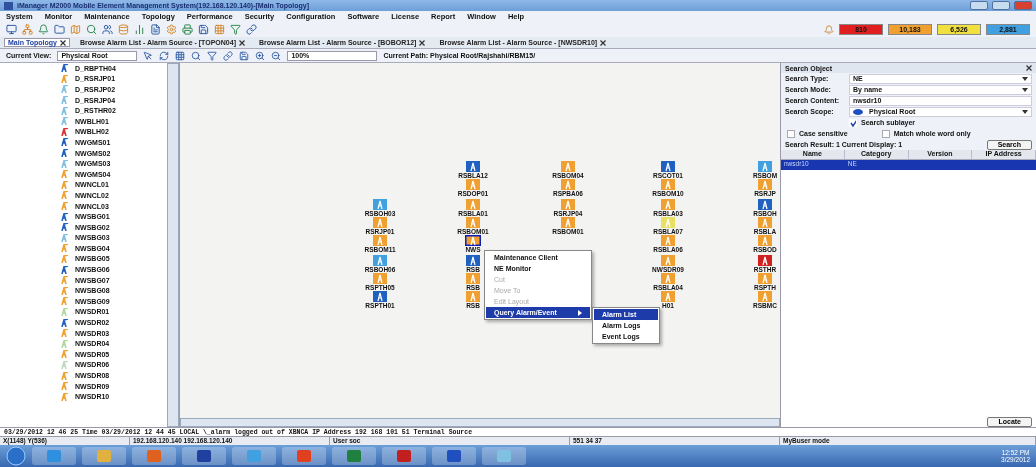 This screenshot has height=467, width=1036. I want to click on document-icon, so click(155, 29).